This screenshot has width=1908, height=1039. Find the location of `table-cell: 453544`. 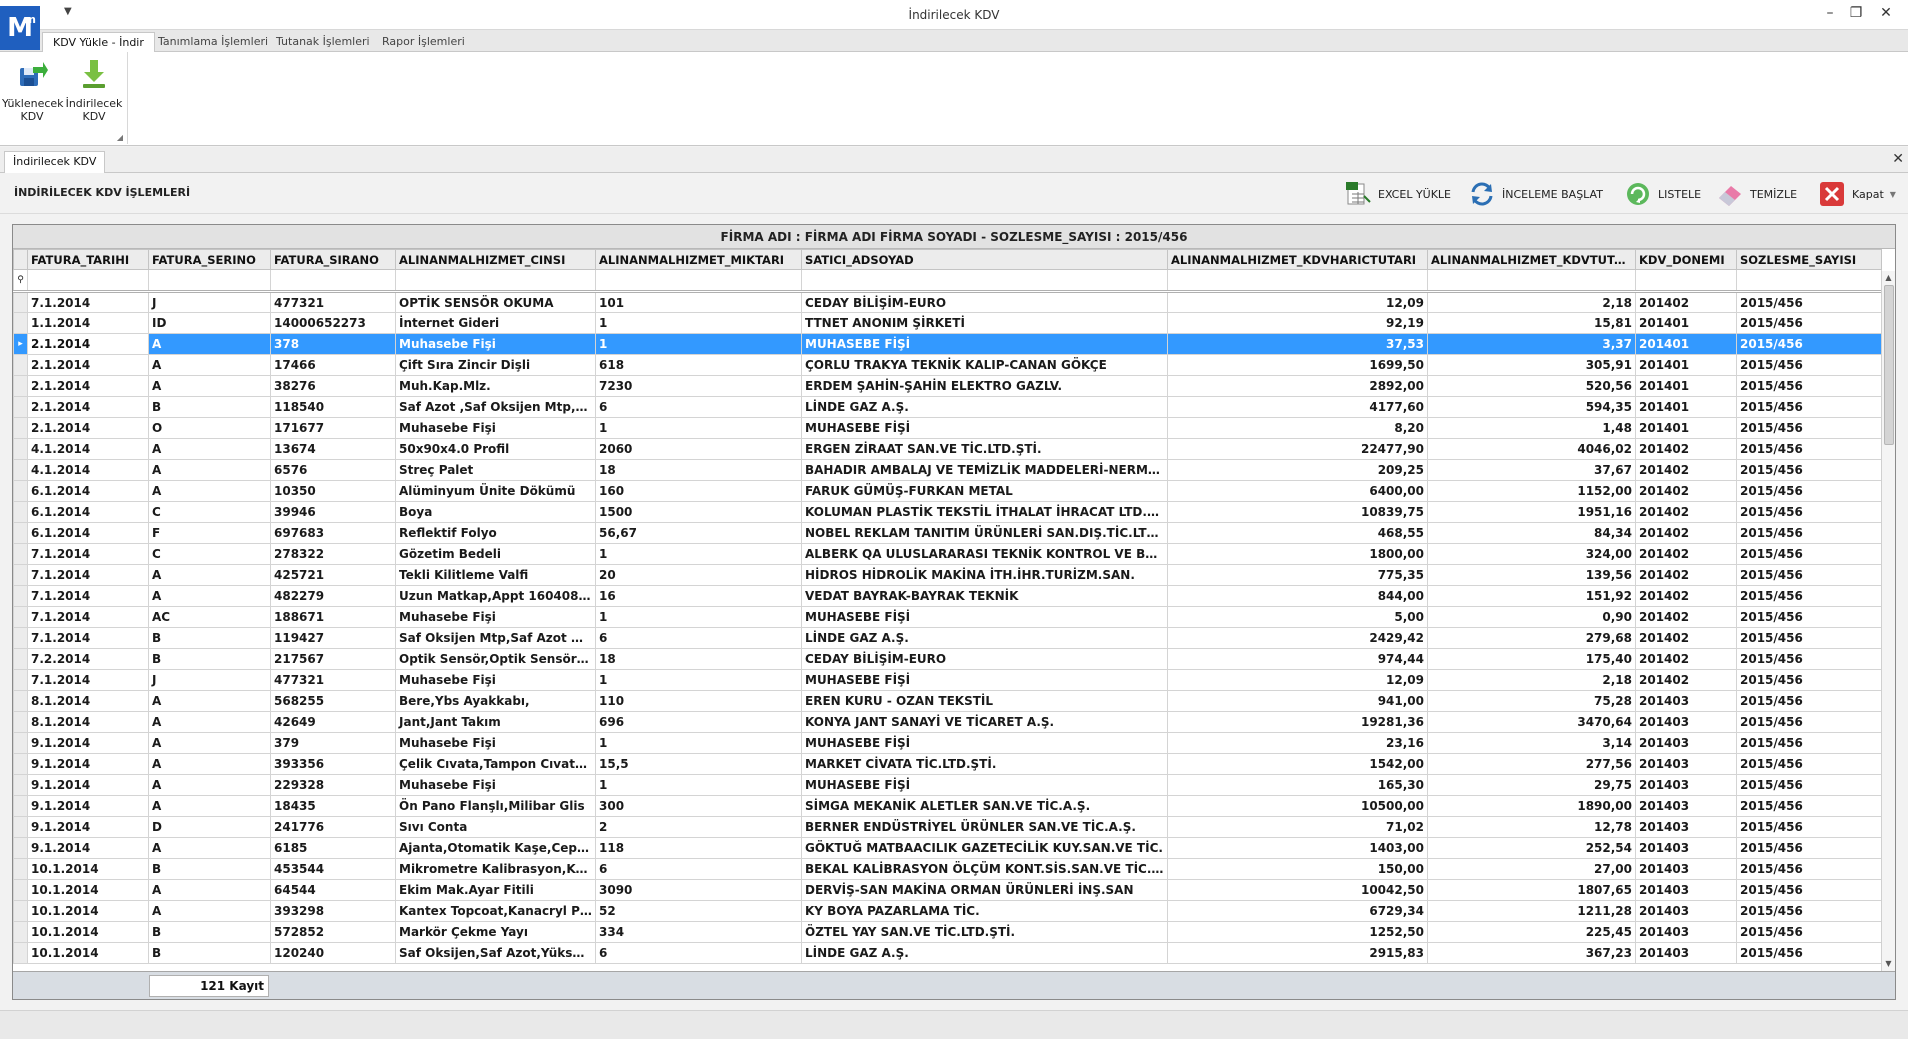

table-cell: 453544 is located at coordinates (333, 869).